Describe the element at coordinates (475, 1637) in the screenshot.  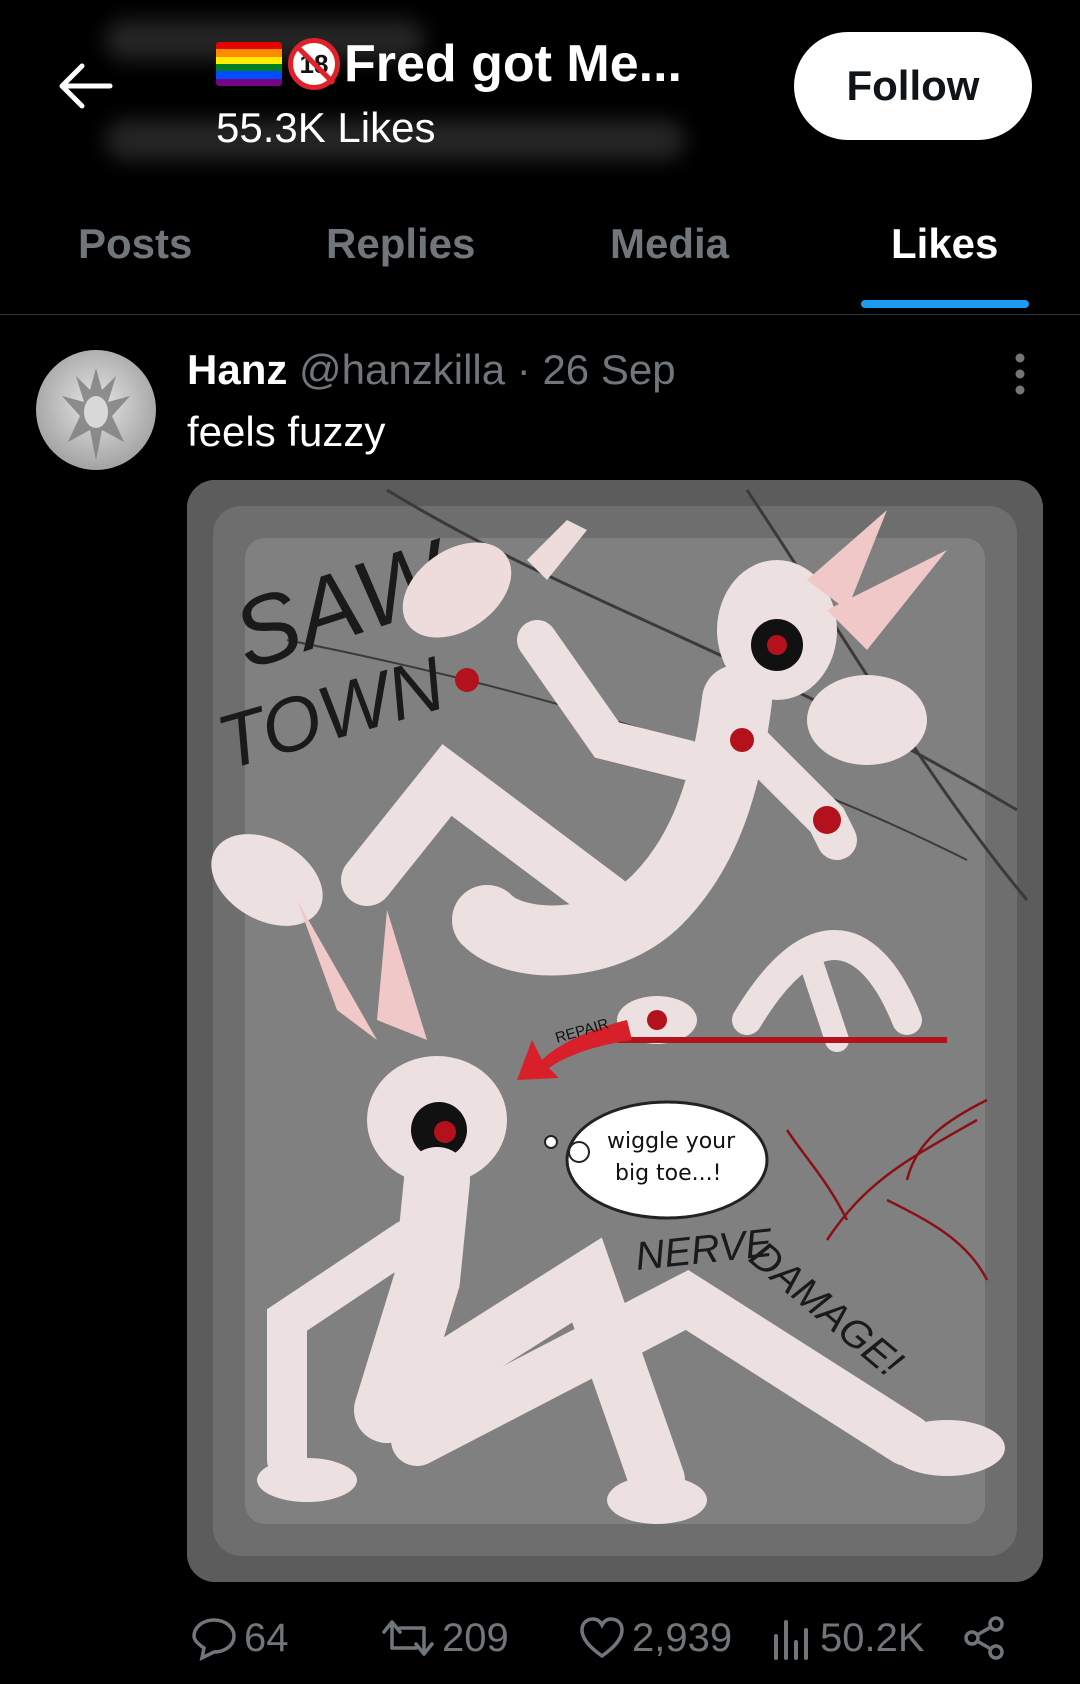
I see `repost-count: 209` at that location.